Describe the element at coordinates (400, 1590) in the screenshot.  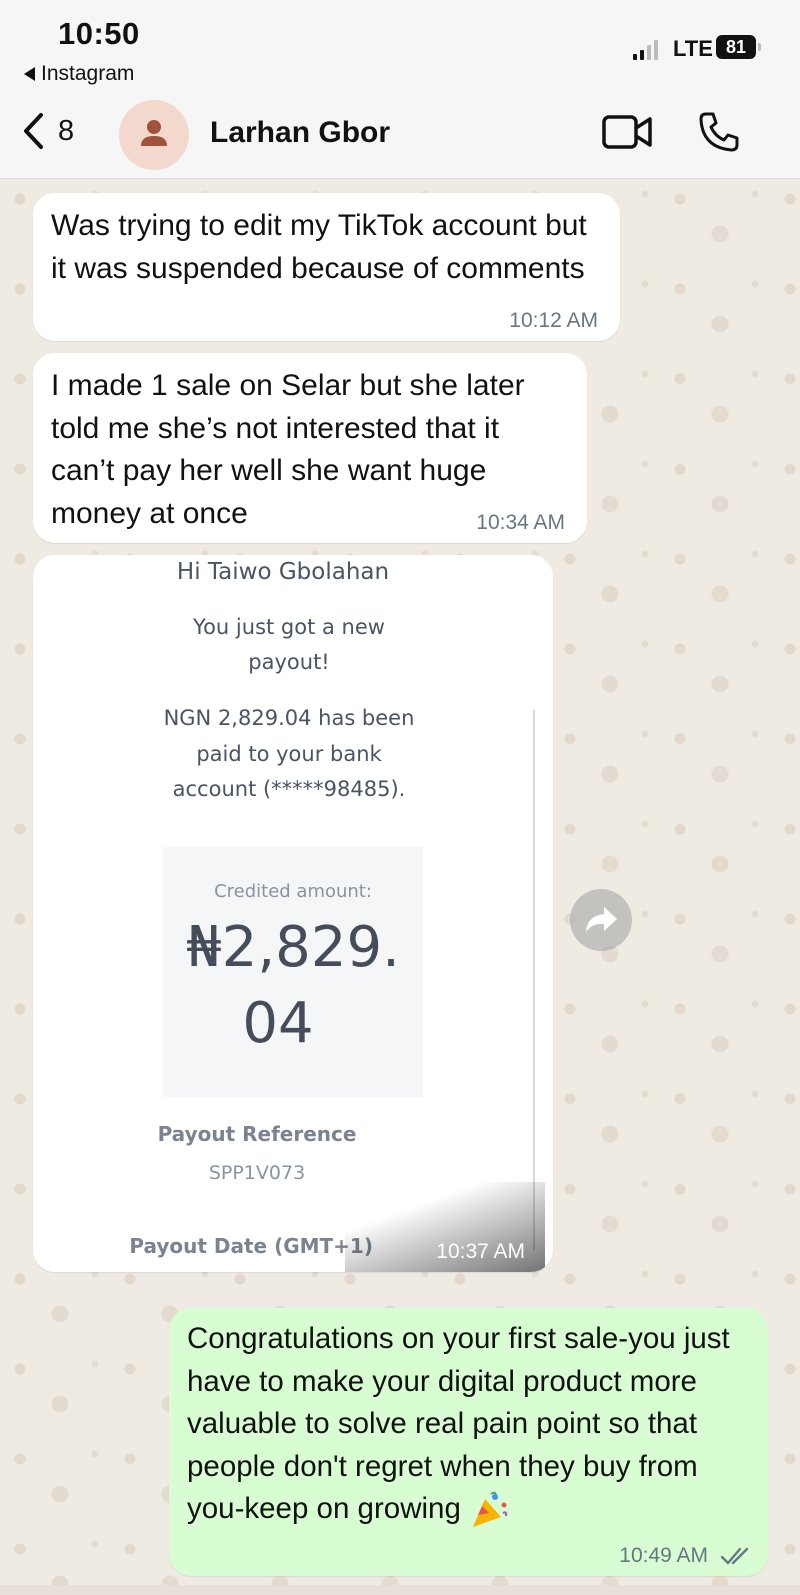
I see `home-indicator` at that location.